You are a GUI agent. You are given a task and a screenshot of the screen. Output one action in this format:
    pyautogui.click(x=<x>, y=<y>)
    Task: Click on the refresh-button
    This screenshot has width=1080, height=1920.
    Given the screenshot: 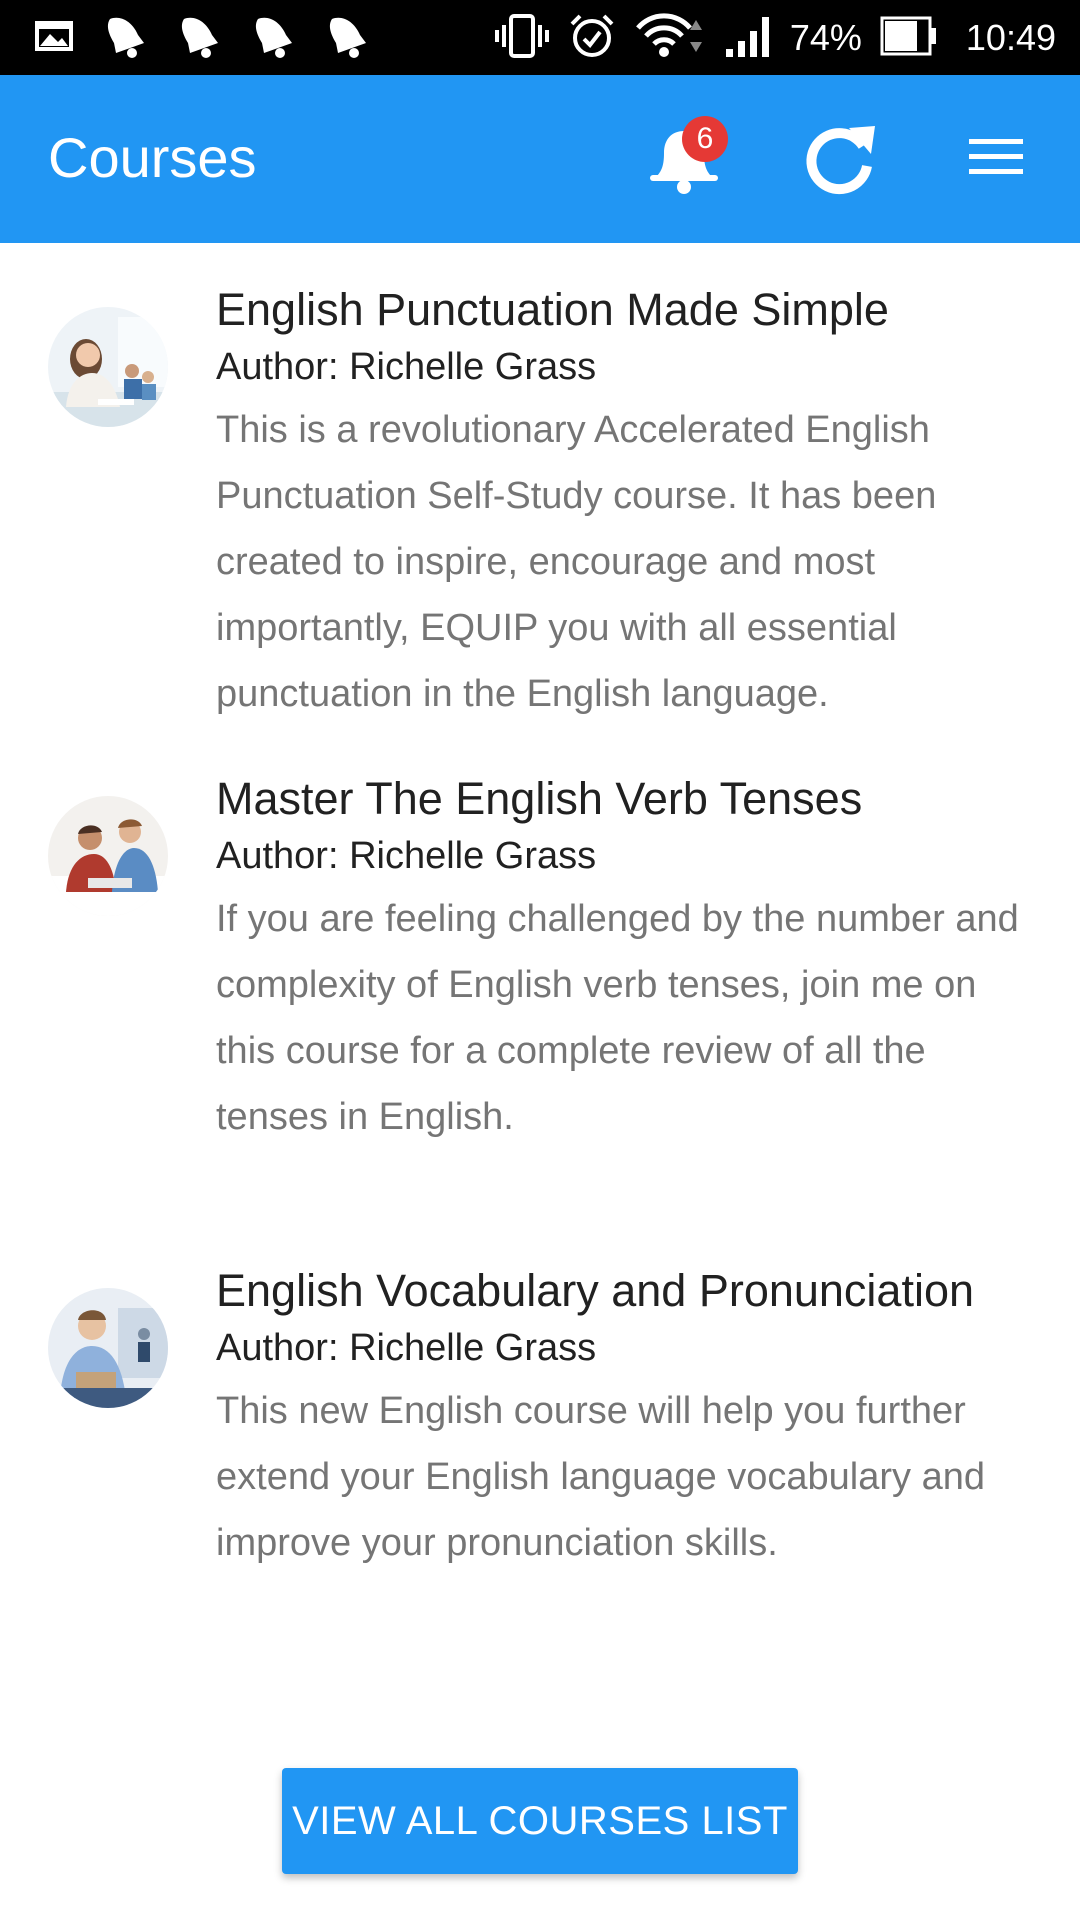 What is the action you would take?
    pyautogui.click(x=840, y=159)
    